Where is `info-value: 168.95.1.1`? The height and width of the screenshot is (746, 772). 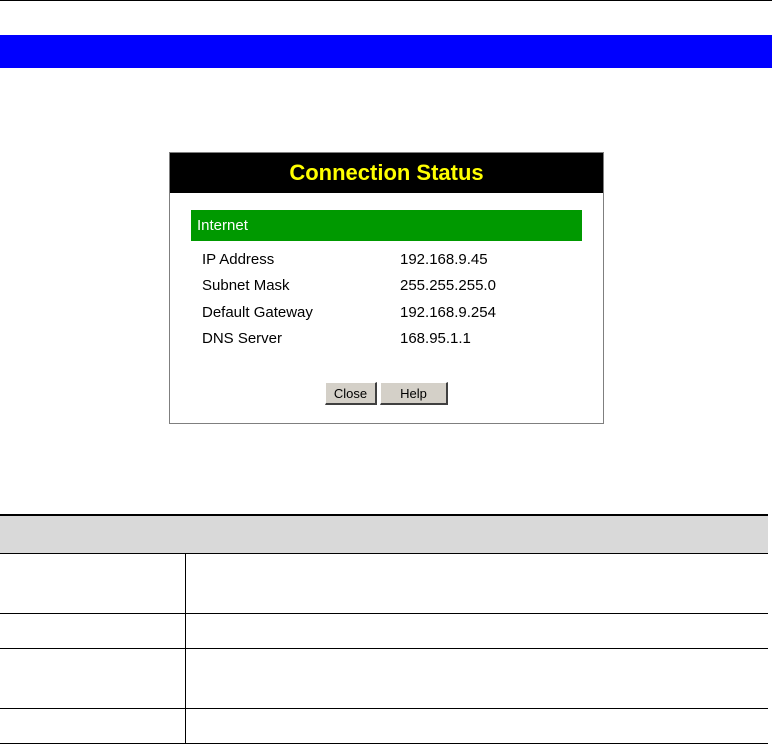
info-value: 168.95.1.1 is located at coordinates (435, 338).